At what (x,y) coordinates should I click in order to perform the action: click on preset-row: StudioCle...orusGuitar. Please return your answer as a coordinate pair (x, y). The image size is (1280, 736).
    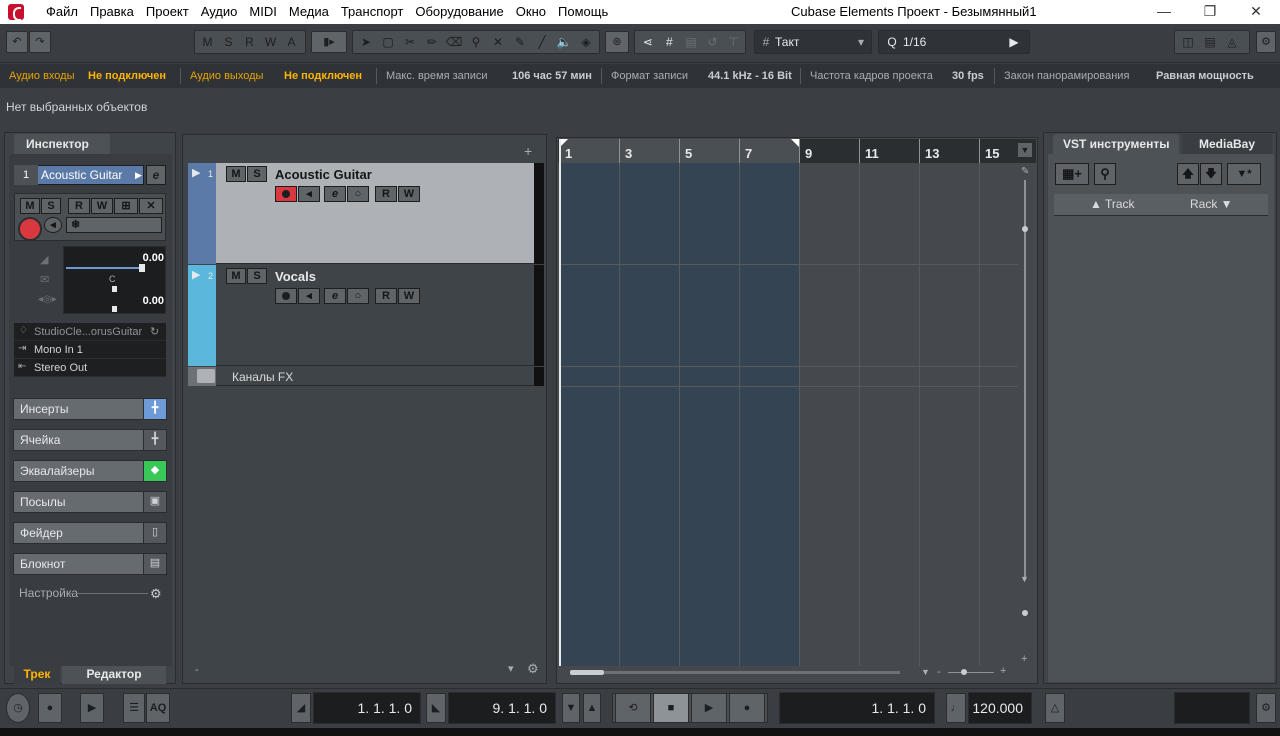
    Looking at the image, I should click on (90, 332).